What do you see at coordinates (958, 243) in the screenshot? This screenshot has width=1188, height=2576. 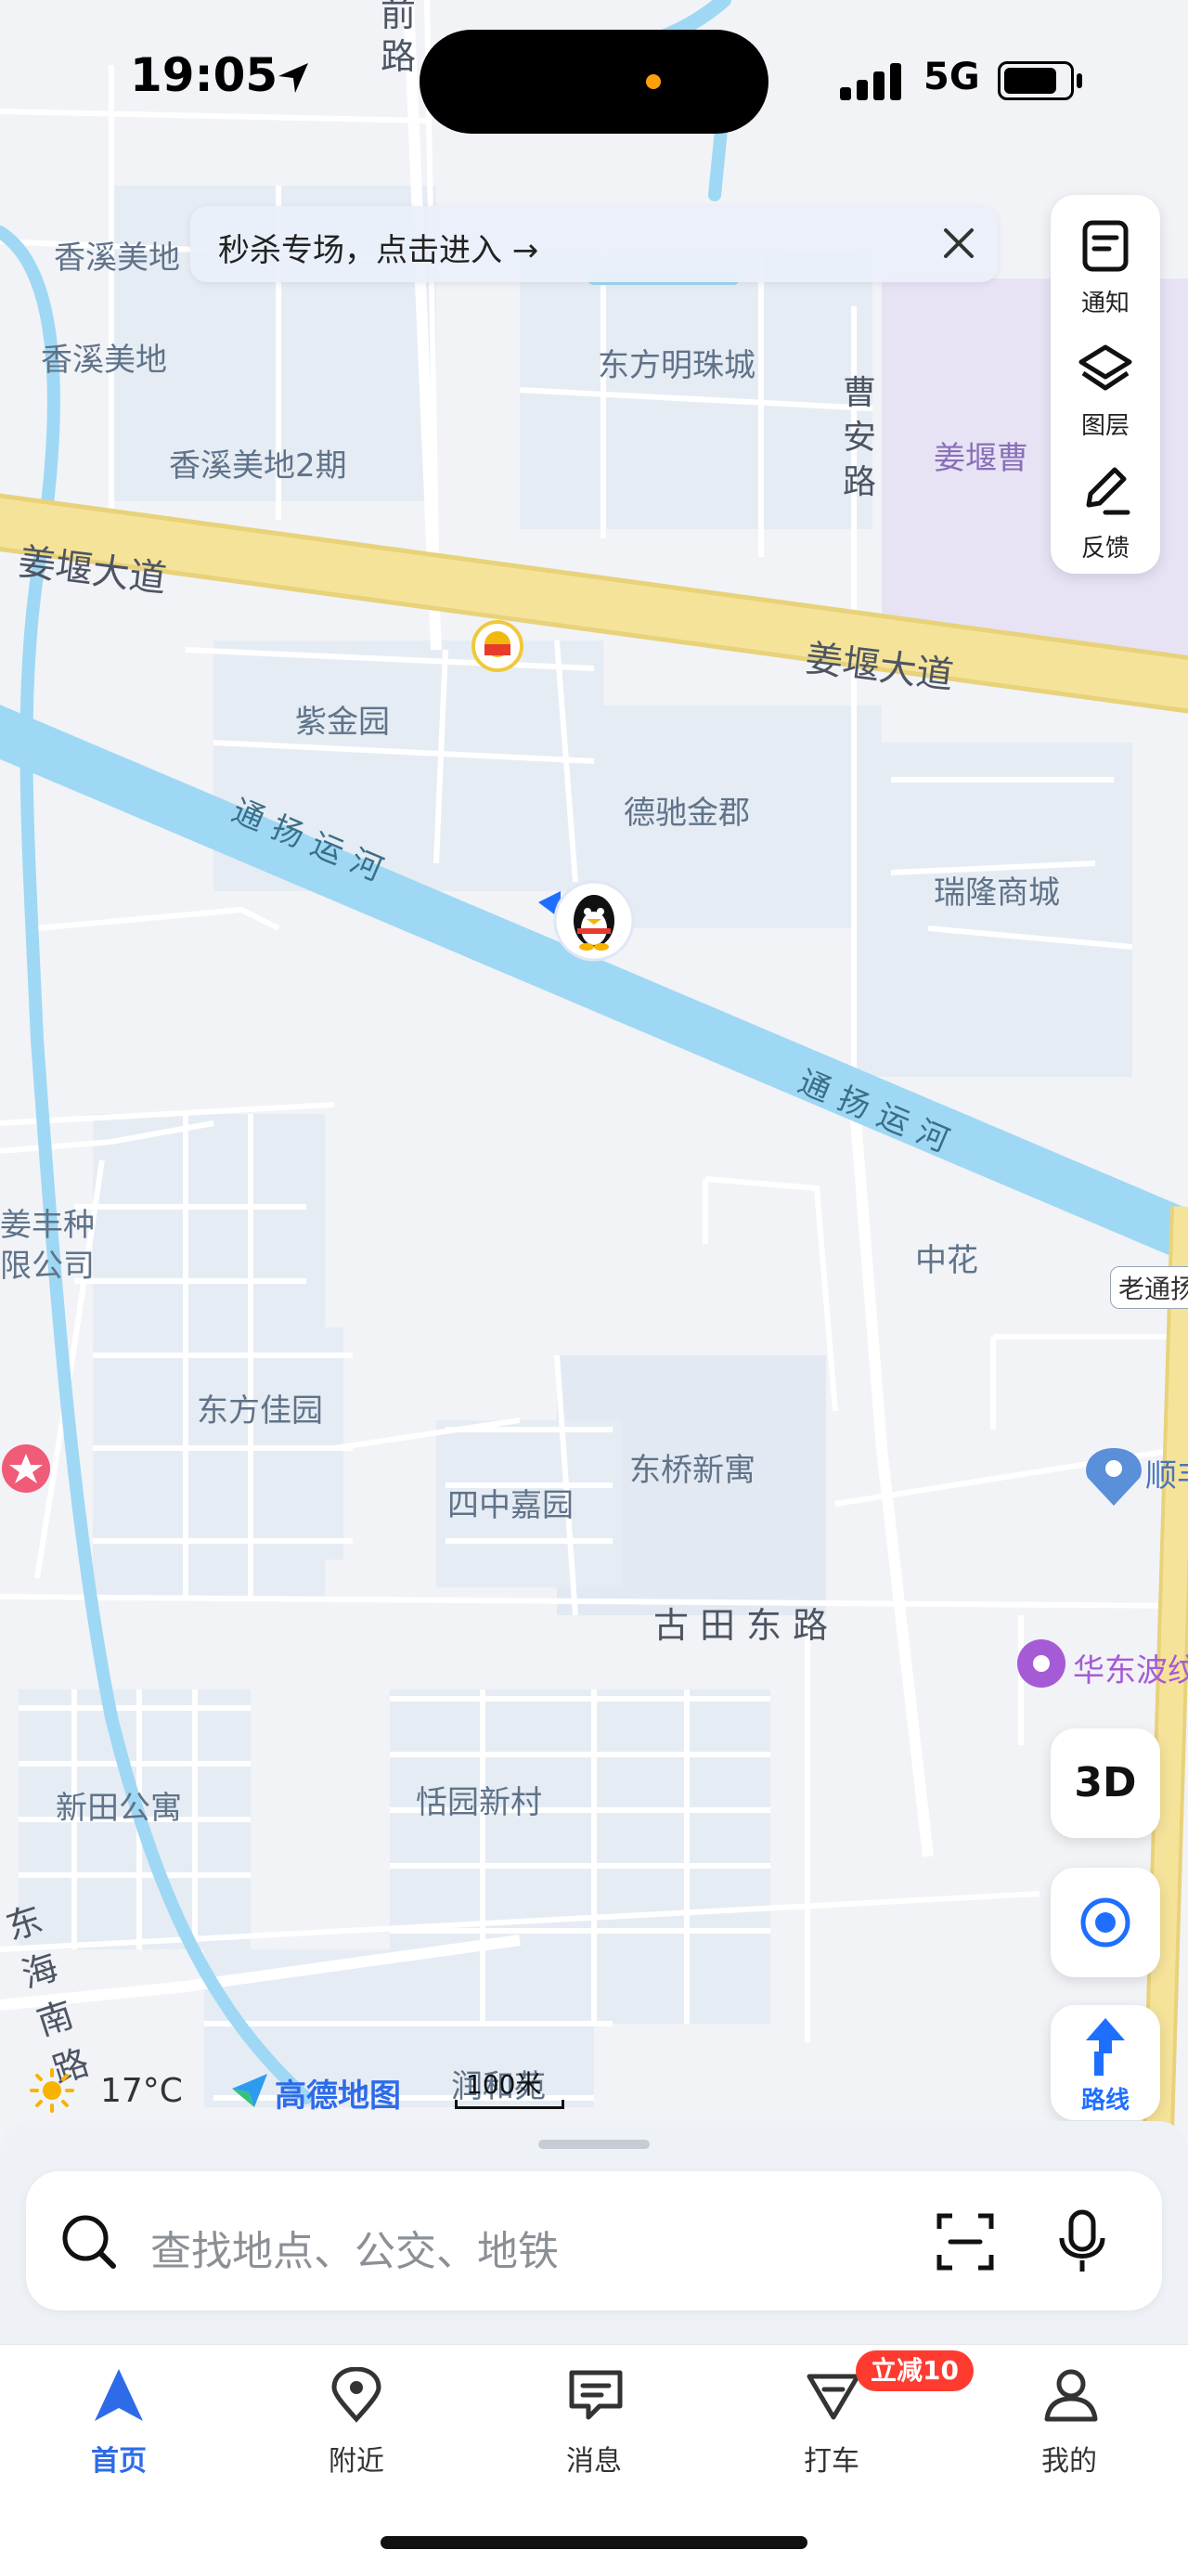 I see `close-icon` at bounding box center [958, 243].